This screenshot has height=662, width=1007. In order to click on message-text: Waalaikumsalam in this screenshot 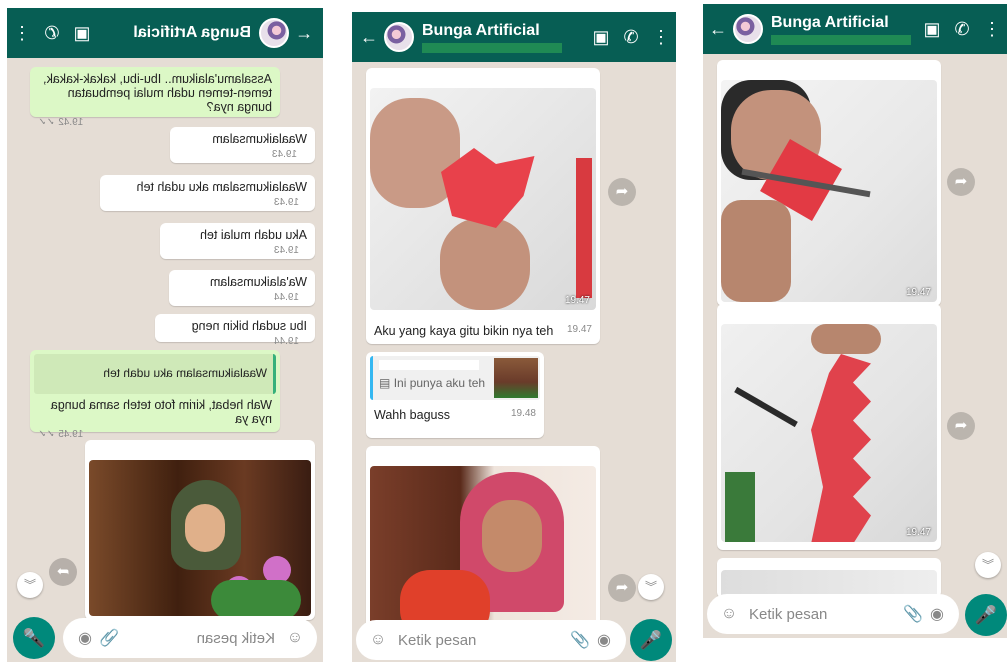, I will do `click(259, 139)`.